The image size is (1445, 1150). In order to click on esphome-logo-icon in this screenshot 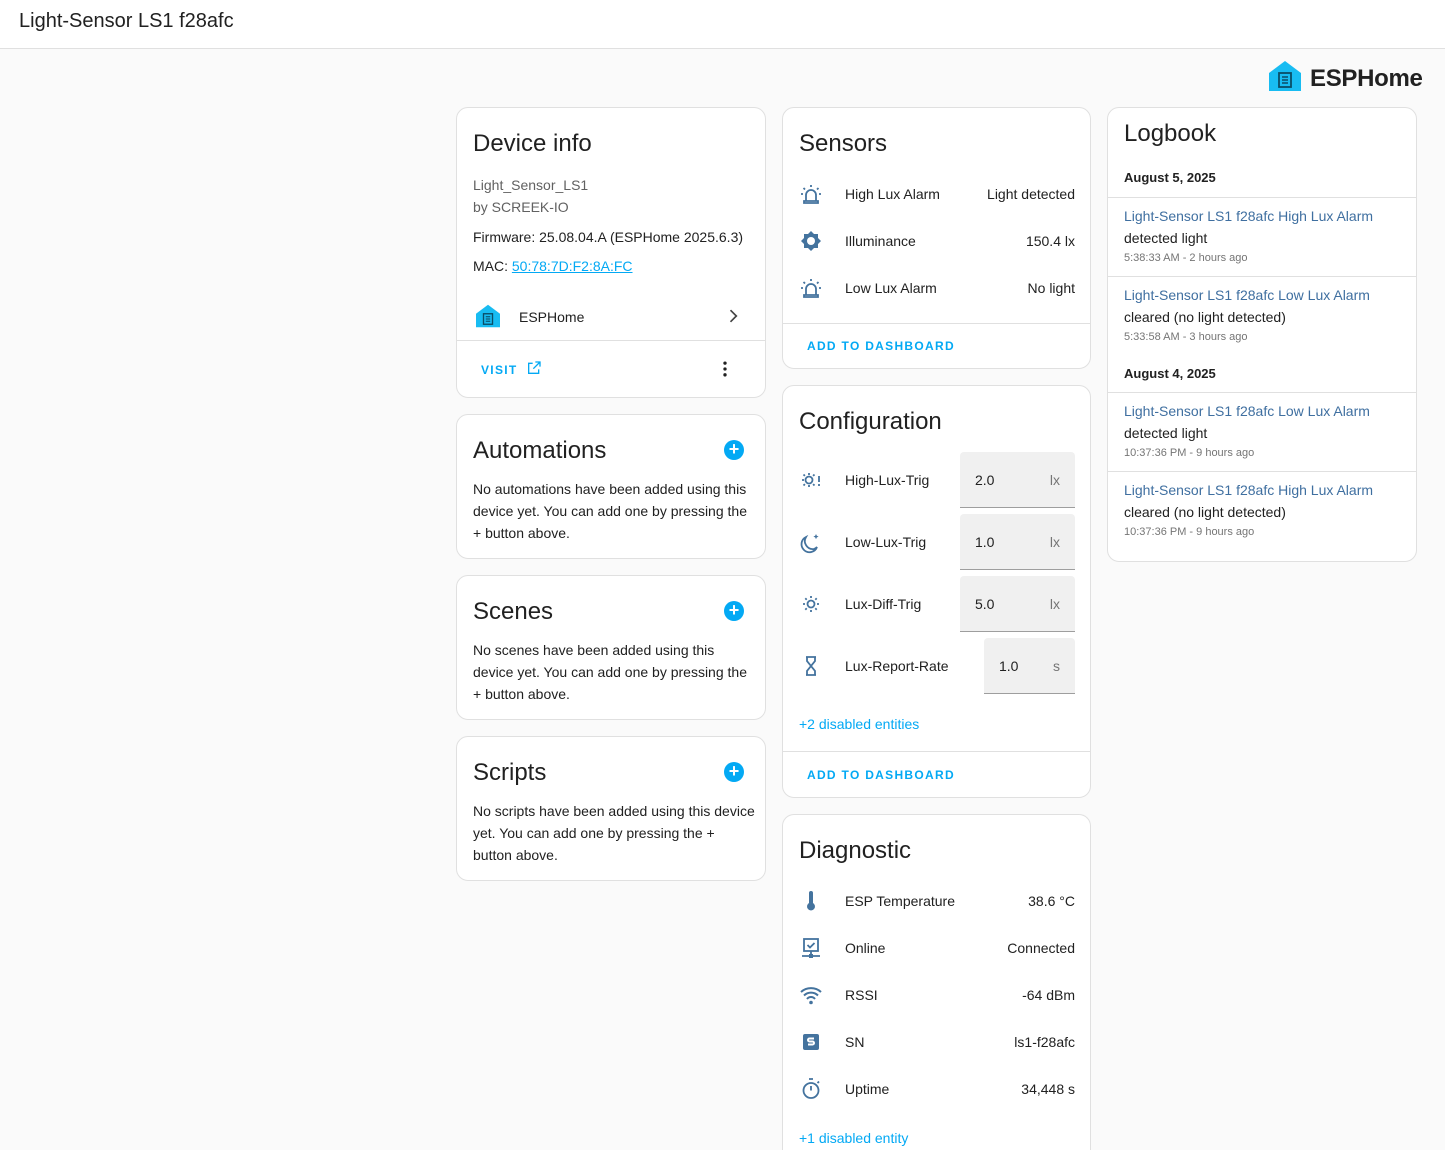, I will do `click(1285, 78)`.